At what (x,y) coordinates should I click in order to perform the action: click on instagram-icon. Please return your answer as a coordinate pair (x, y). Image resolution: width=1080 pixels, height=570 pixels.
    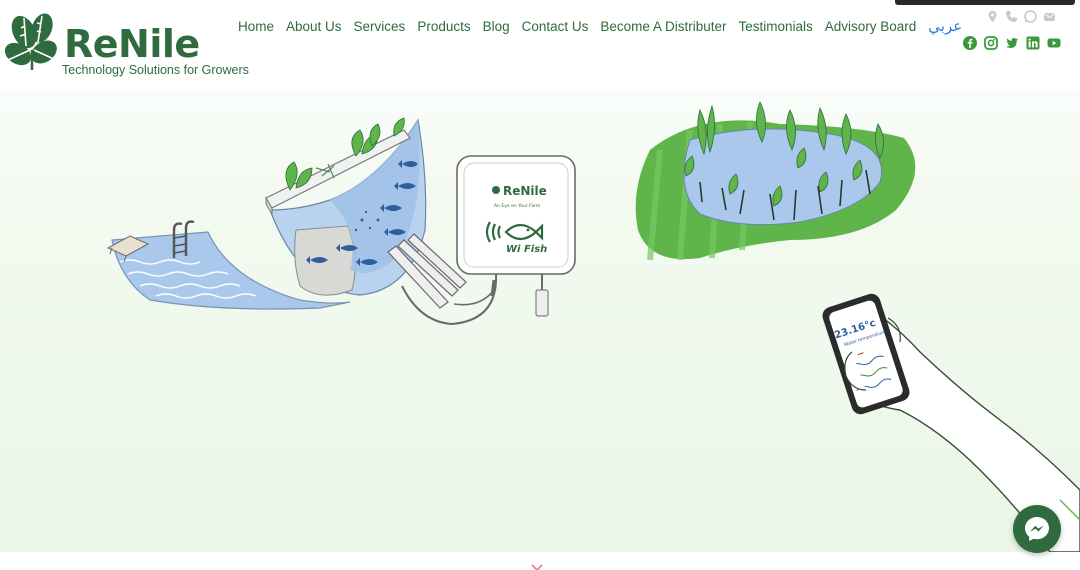
    Looking at the image, I should click on (991, 42).